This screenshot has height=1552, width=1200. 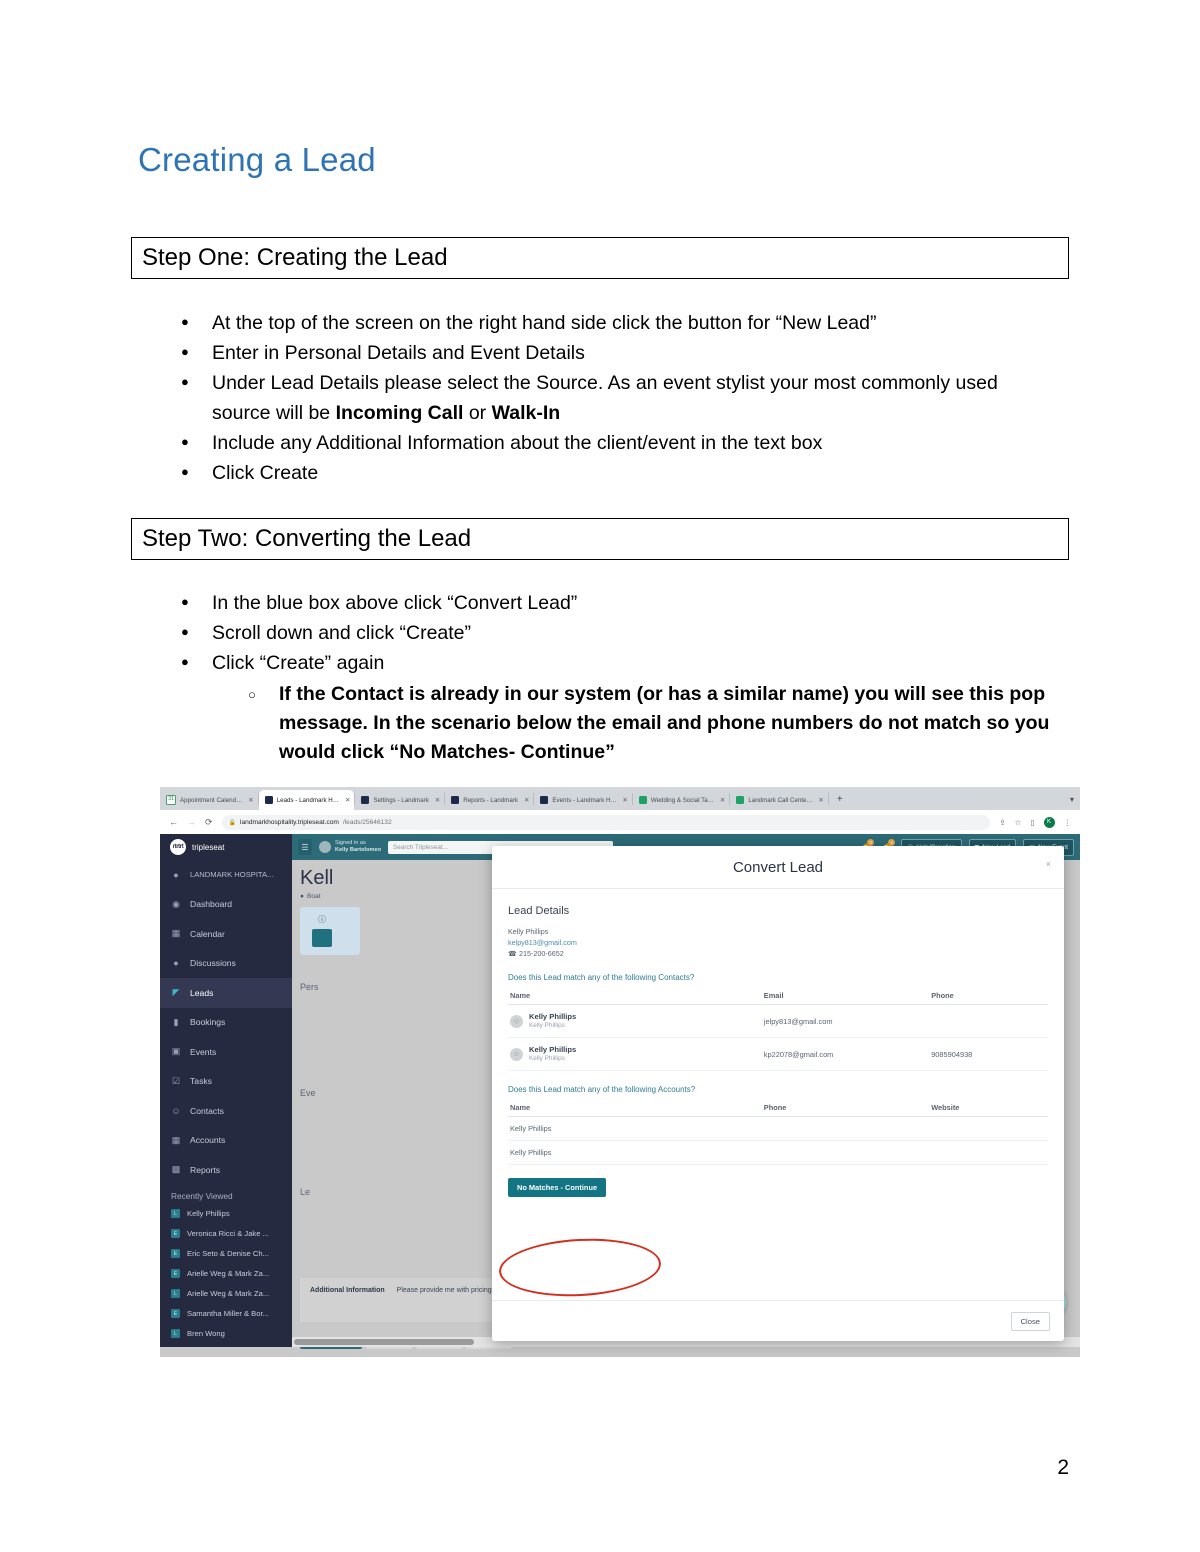 I want to click on convert-lead-button, so click(x=322, y=938).